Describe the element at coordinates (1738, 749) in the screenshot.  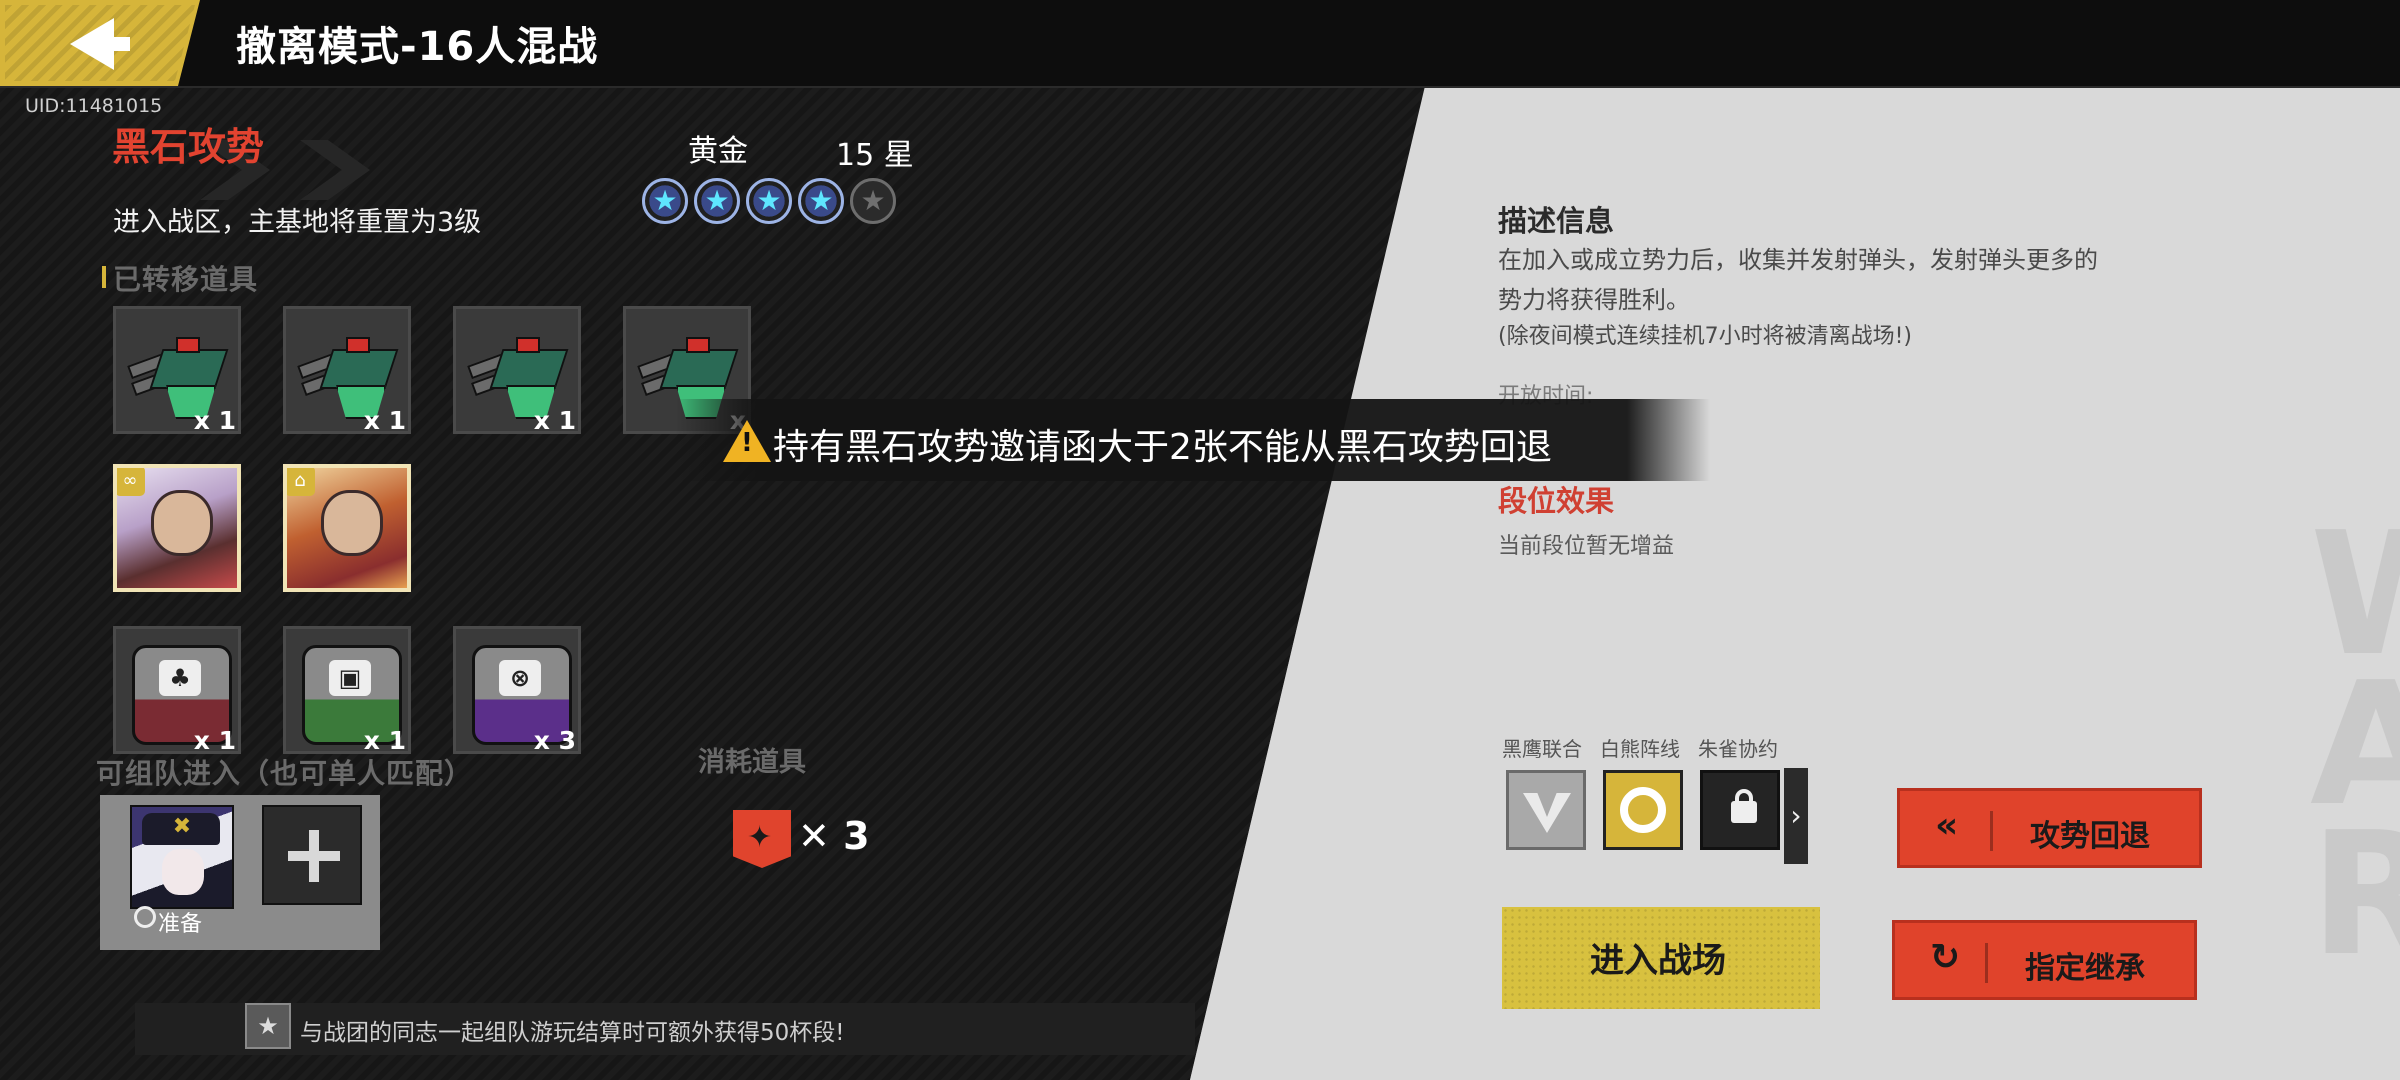
I see `faction-label-zhuque: 朱雀协约` at that location.